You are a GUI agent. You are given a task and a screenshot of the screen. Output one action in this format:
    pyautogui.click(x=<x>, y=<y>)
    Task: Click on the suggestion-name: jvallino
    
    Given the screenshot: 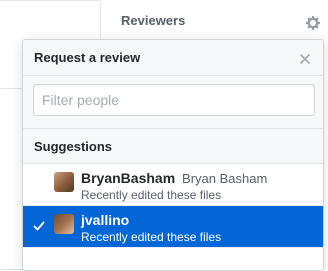 What is the action you would take?
    pyautogui.click(x=105, y=220)
    